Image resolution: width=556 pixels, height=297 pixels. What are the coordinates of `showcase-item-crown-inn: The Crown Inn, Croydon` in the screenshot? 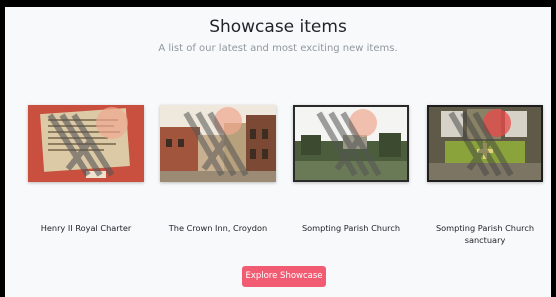 It's located at (218, 169).